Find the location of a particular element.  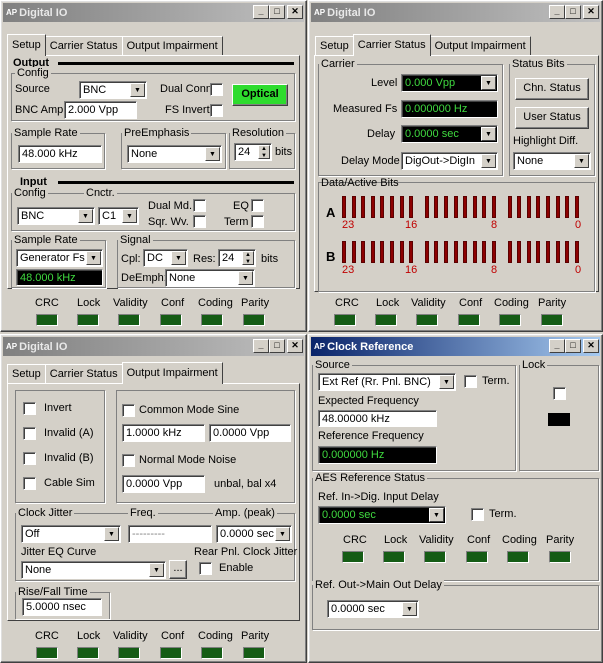

invalid-a-checkbox is located at coordinates (29, 433).